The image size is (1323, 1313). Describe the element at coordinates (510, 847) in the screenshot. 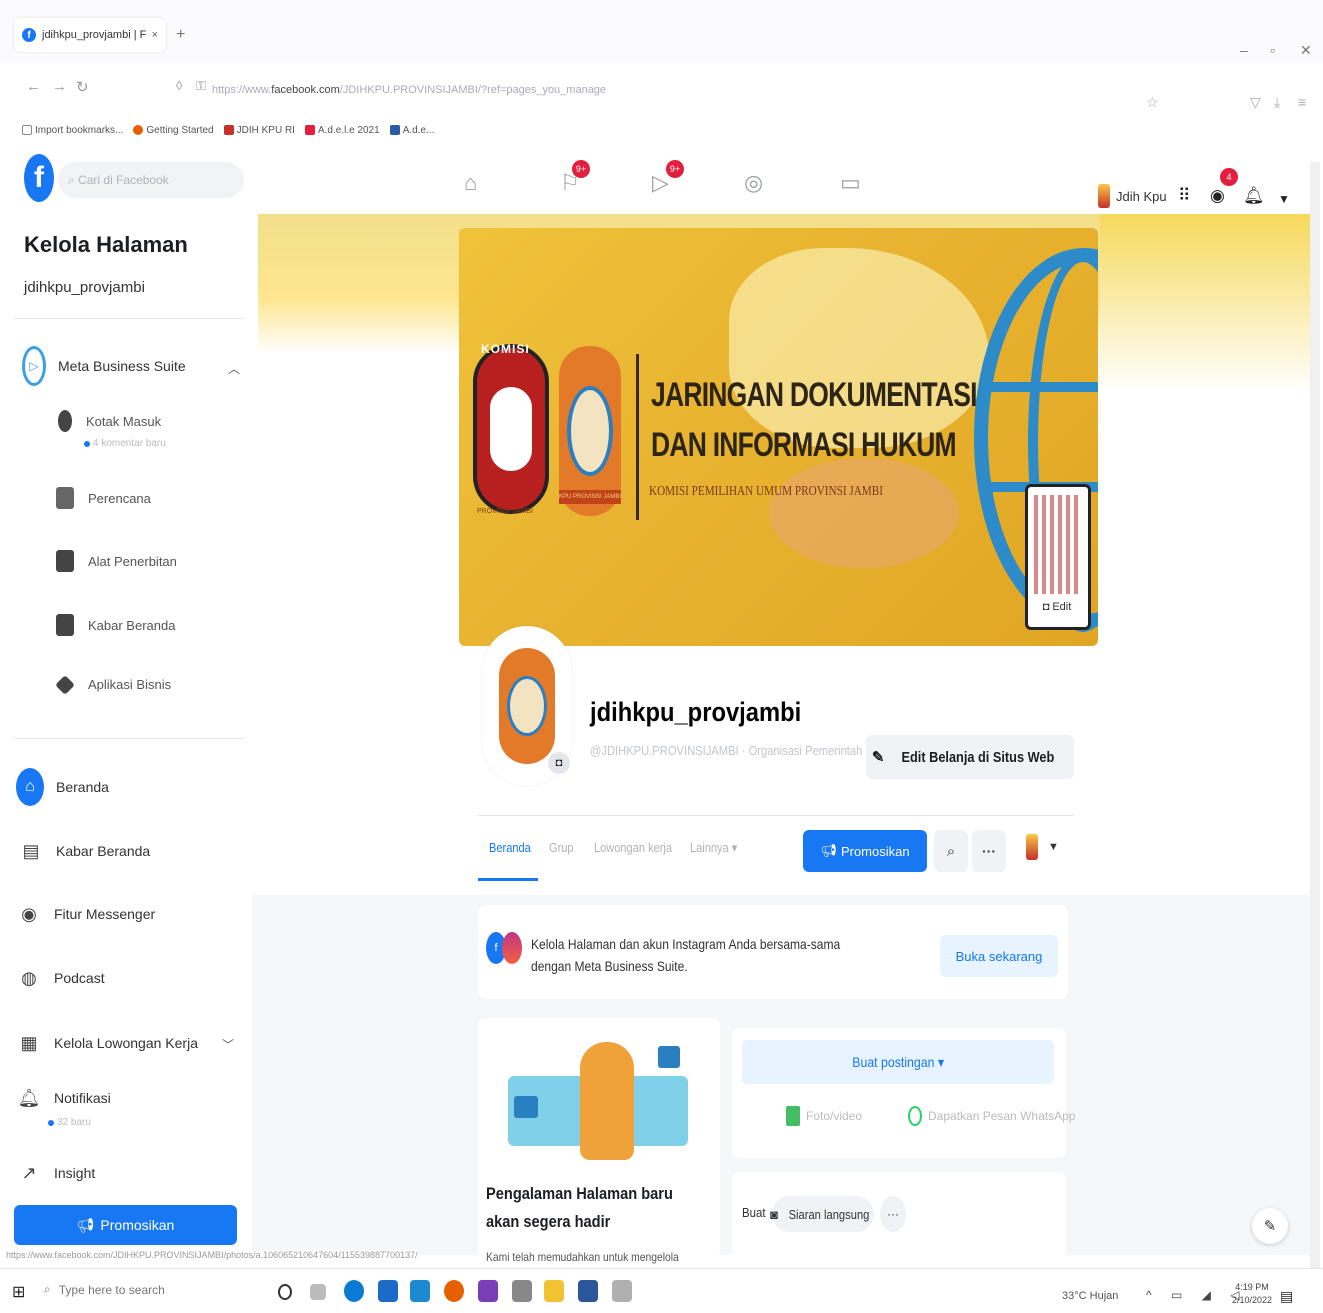

I see `tab-beranda: Beranda` at that location.